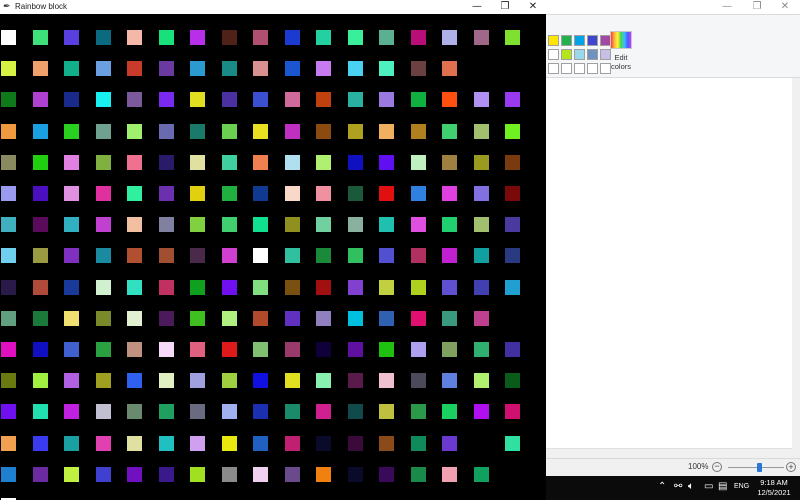  What do you see at coordinates (717, 467) in the screenshot?
I see `zoom-out-icon: −` at bounding box center [717, 467].